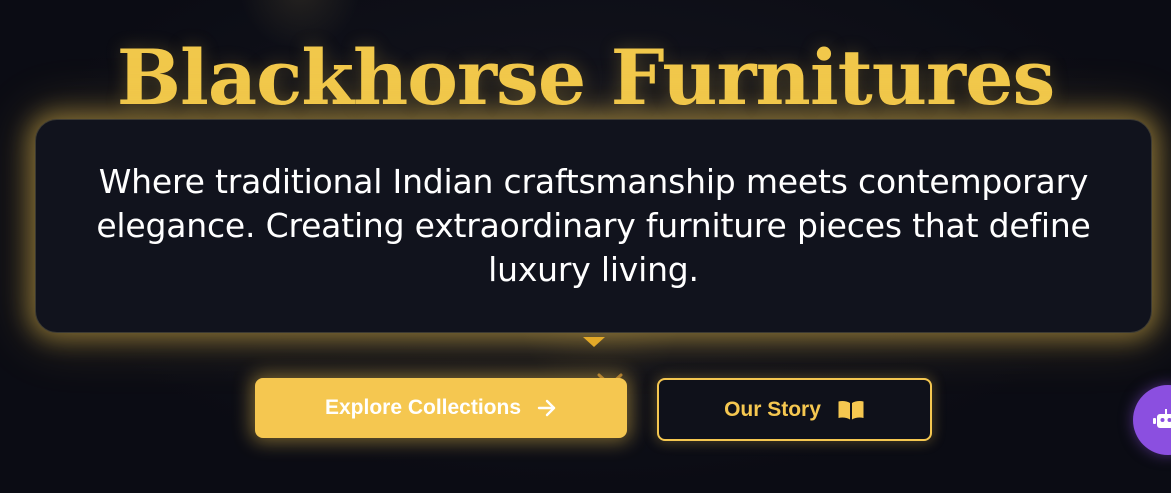  Describe the element at coordinates (1162, 418) in the screenshot. I see `robot-icon` at that location.